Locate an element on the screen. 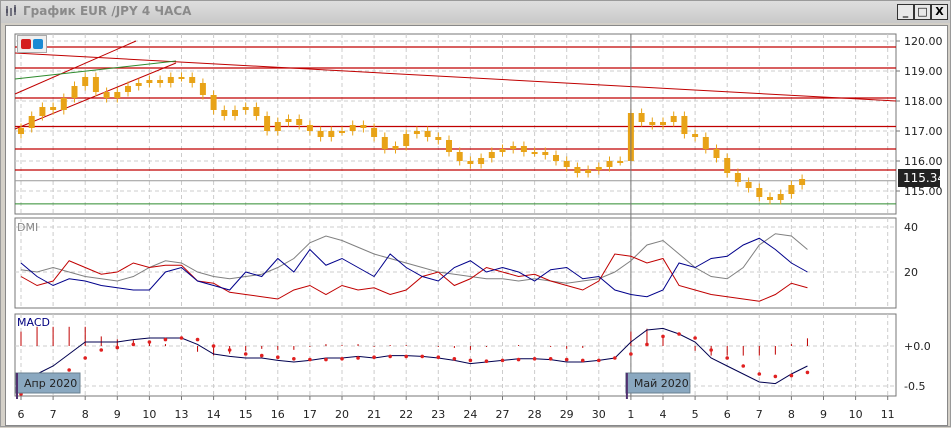  time-axis-label: 1 is located at coordinates (630, 414).